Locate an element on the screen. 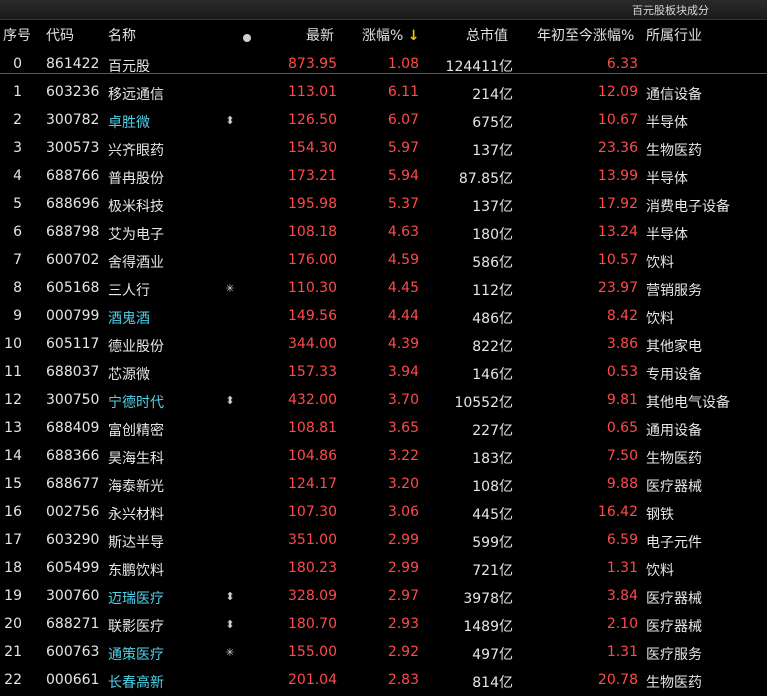  latest-price: 344.00 is located at coordinates (312, 344).